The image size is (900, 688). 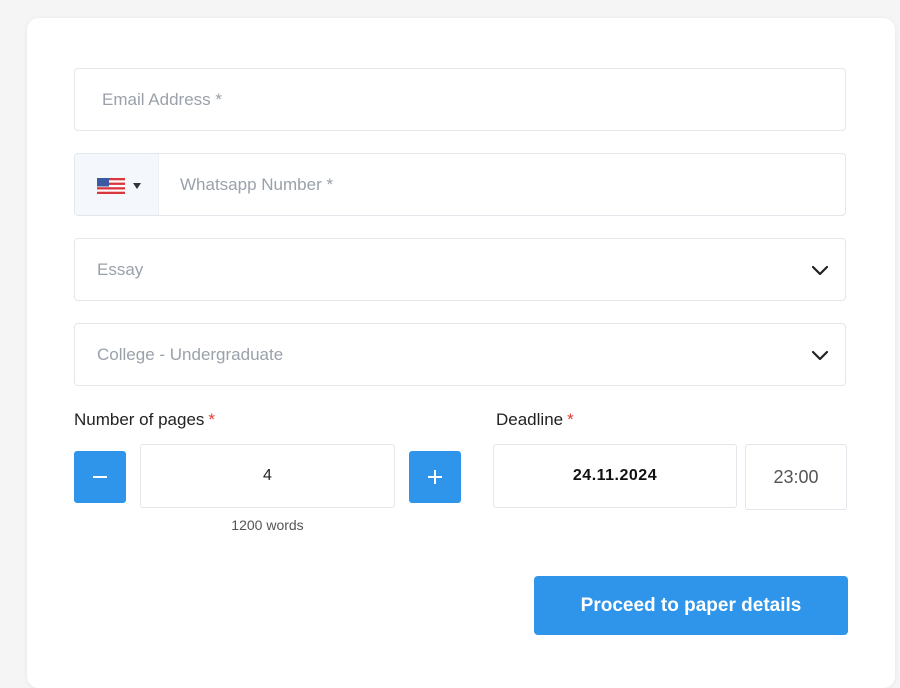 I want to click on pages-value: 4, so click(x=267, y=475).